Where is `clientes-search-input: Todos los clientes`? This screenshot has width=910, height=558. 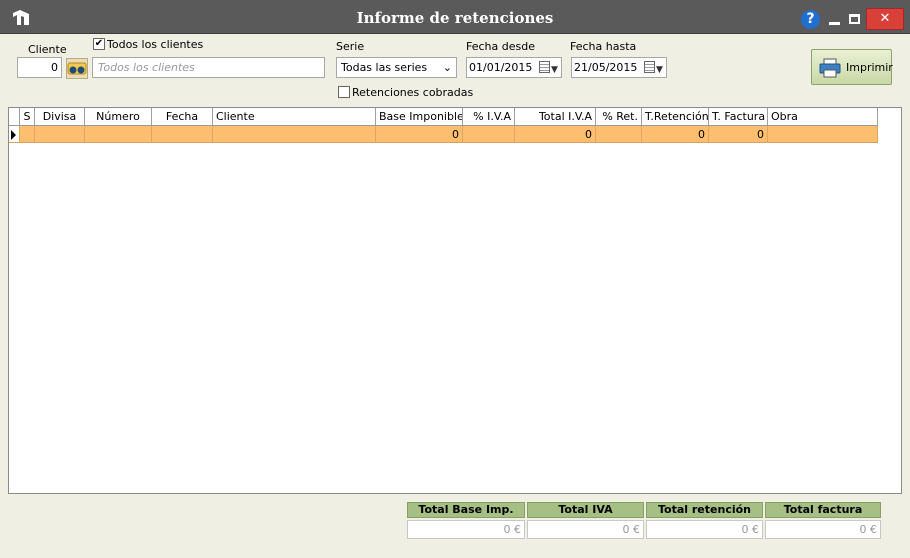
clientes-search-input: Todos los clientes is located at coordinates (208, 67).